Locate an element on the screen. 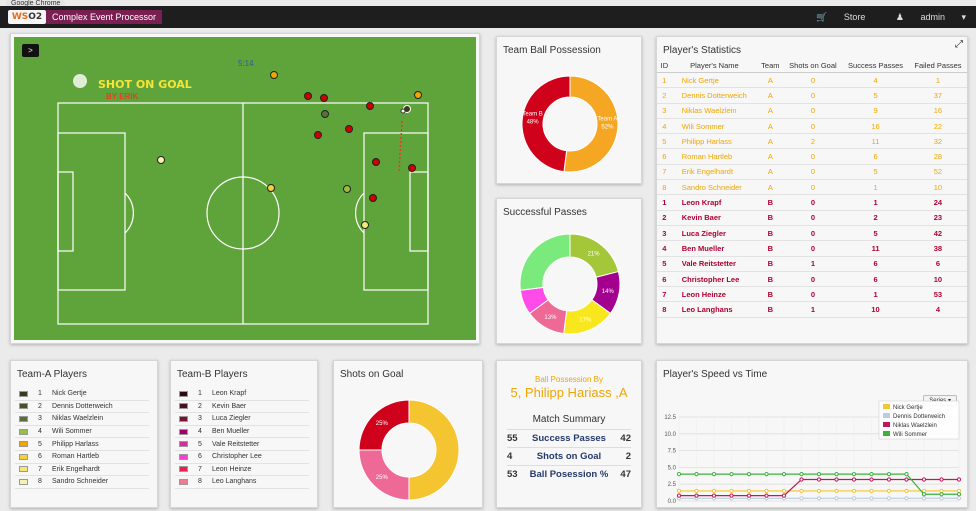 The height and width of the screenshot is (511, 976). play-button: > is located at coordinates (30, 50).